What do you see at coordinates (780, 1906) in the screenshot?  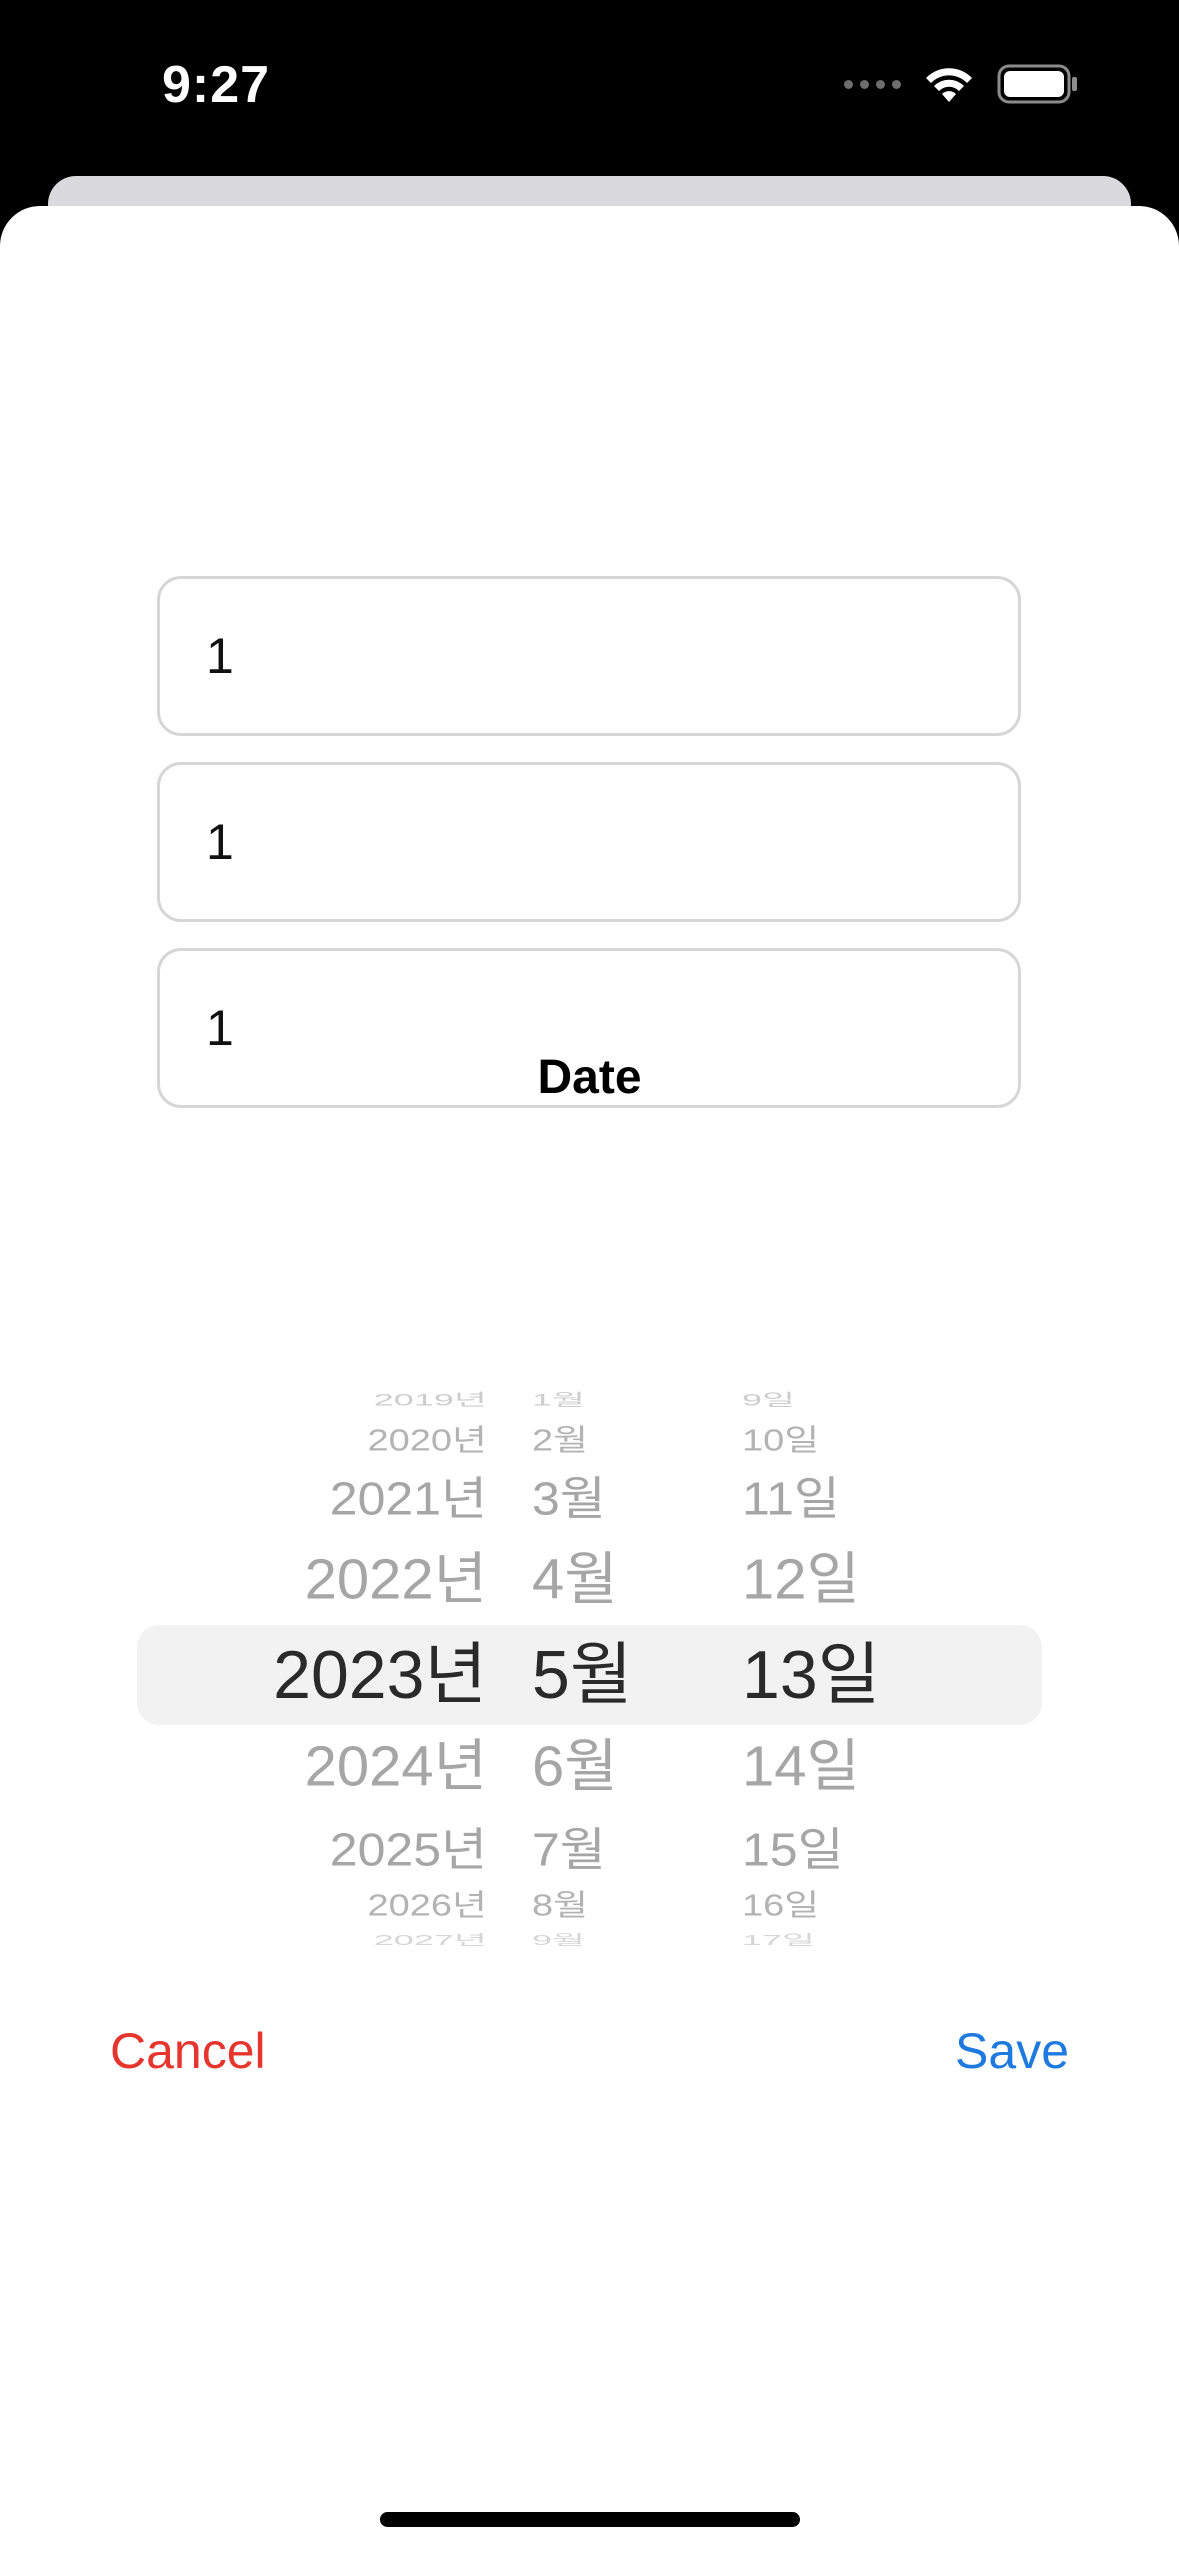 I see `picker-item-day: 16일` at bounding box center [780, 1906].